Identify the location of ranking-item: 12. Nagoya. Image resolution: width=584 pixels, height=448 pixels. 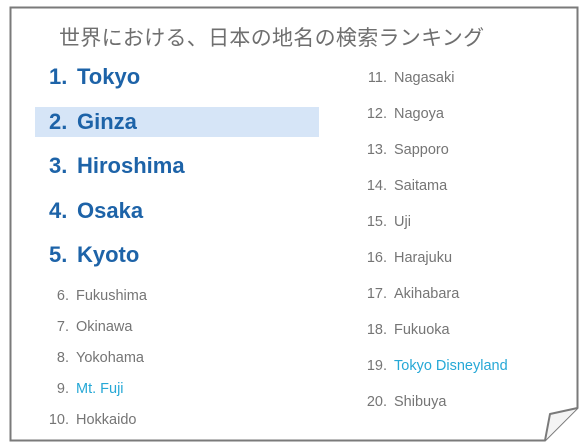
(403, 112).